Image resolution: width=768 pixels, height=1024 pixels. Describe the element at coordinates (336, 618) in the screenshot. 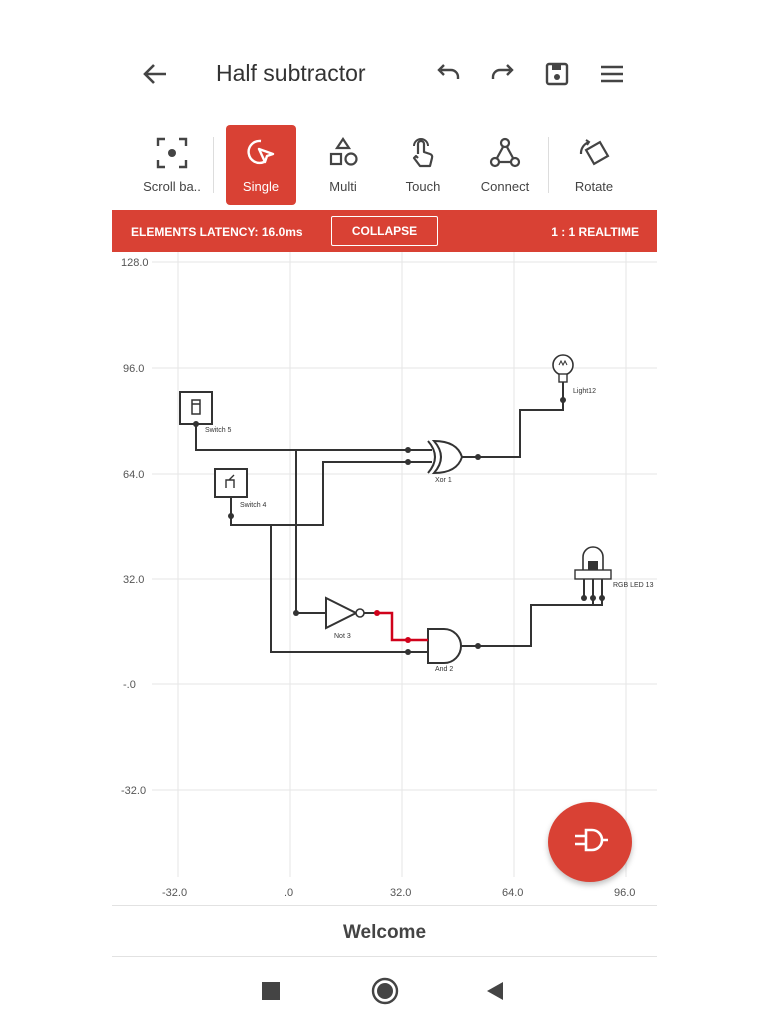

I see `not-gate-3: Not 3` at that location.